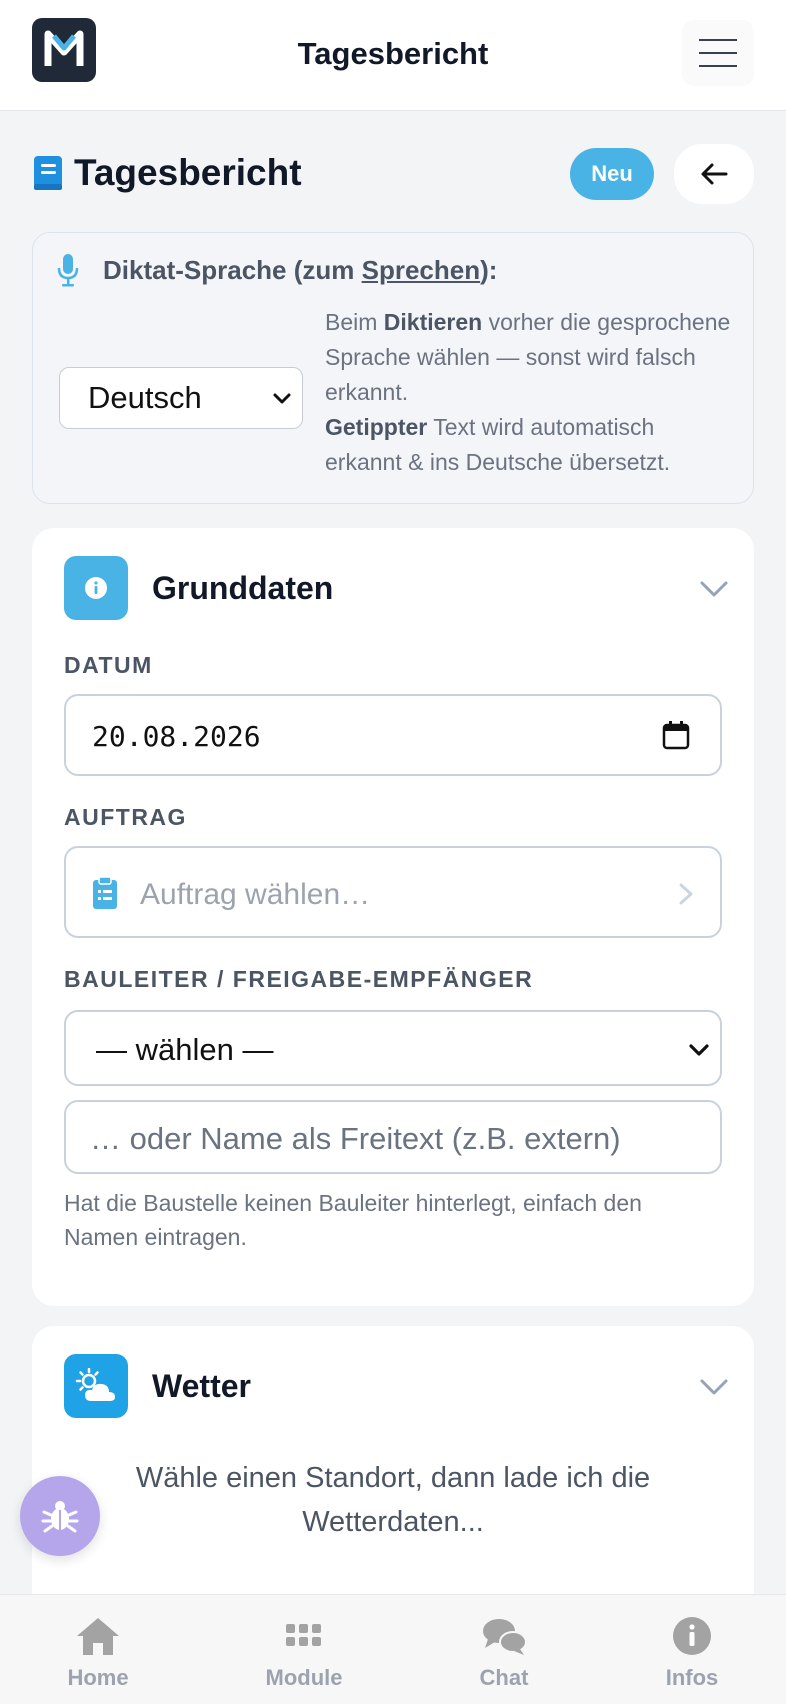  What do you see at coordinates (692, 1636) in the screenshot?
I see `info-circle-icon` at bounding box center [692, 1636].